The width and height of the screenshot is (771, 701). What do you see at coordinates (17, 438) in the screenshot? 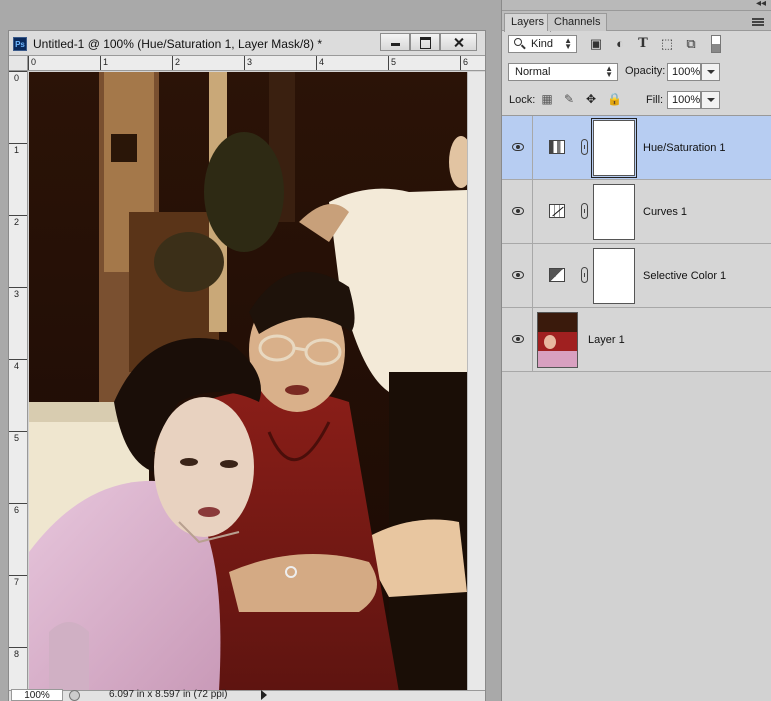
I see `ruler-left-label: 5` at bounding box center [17, 438].